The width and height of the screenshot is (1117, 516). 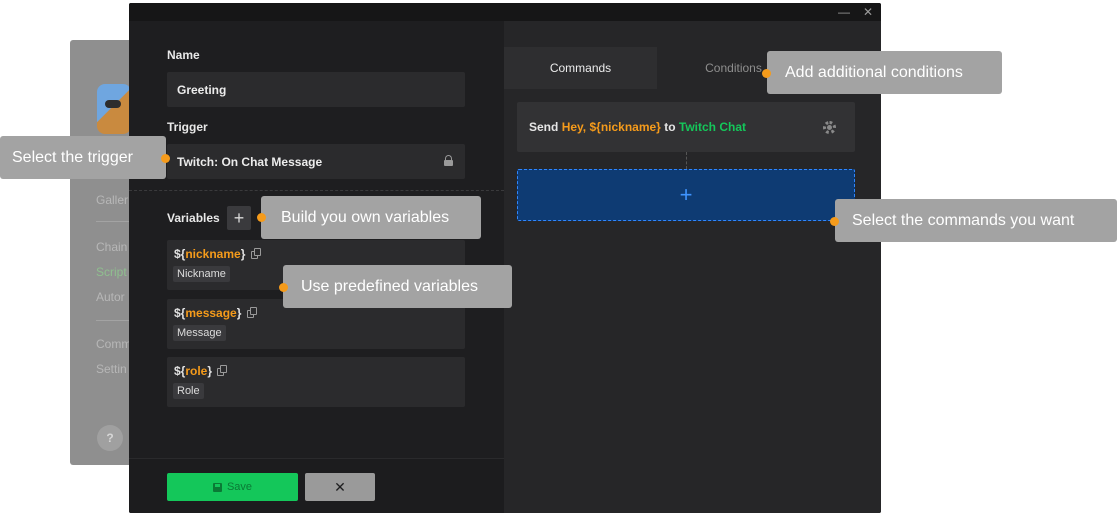 What do you see at coordinates (183, 55) in the screenshot?
I see `name-label: Name` at bounding box center [183, 55].